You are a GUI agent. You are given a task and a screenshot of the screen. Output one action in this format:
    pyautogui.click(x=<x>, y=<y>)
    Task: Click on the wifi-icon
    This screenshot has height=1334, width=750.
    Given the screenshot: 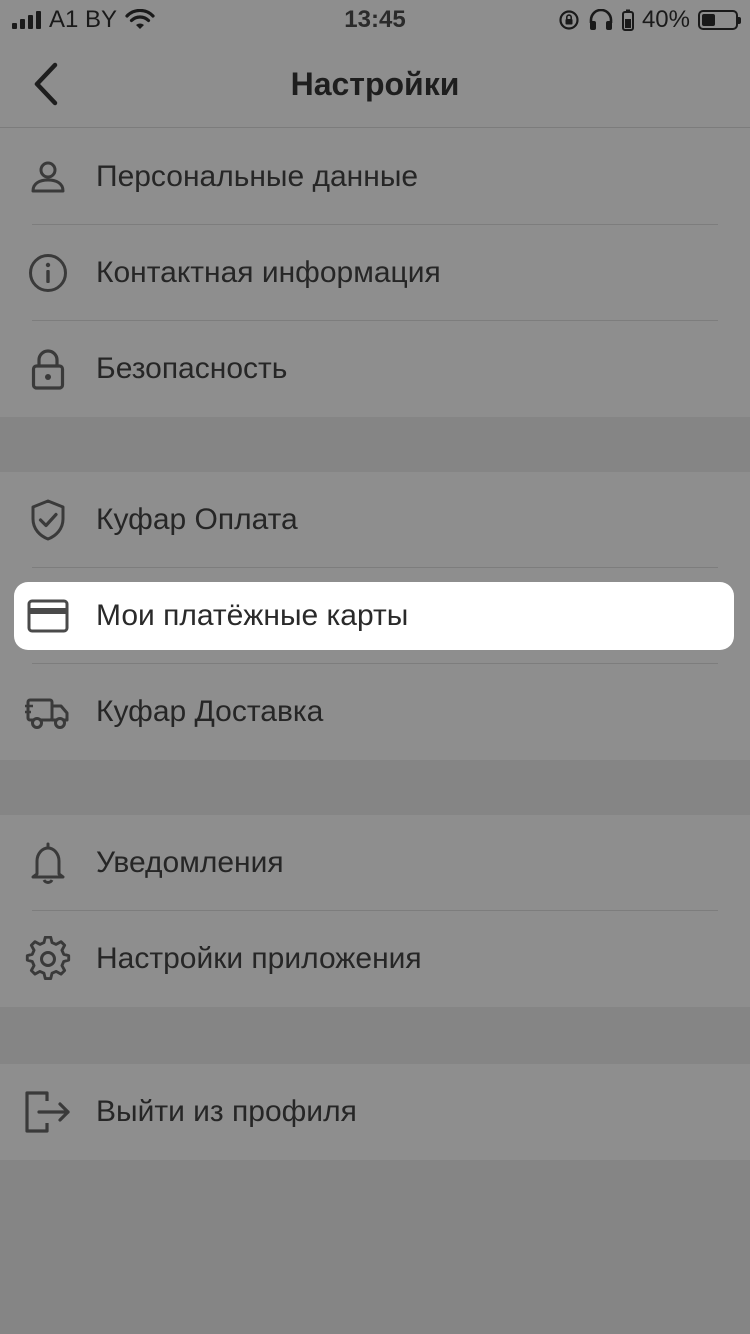 What is the action you would take?
    pyautogui.click(x=140, y=20)
    